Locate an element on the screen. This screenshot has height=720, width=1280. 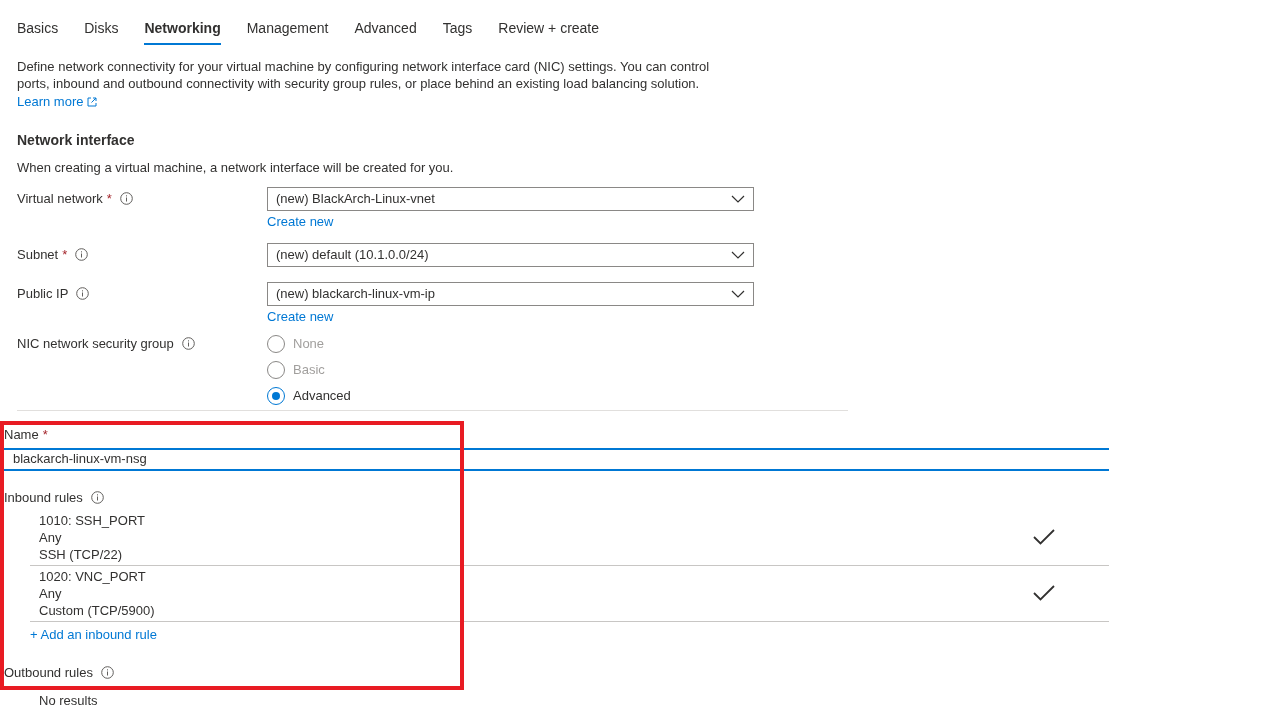
tab: Basics is located at coordinates (38, 32).